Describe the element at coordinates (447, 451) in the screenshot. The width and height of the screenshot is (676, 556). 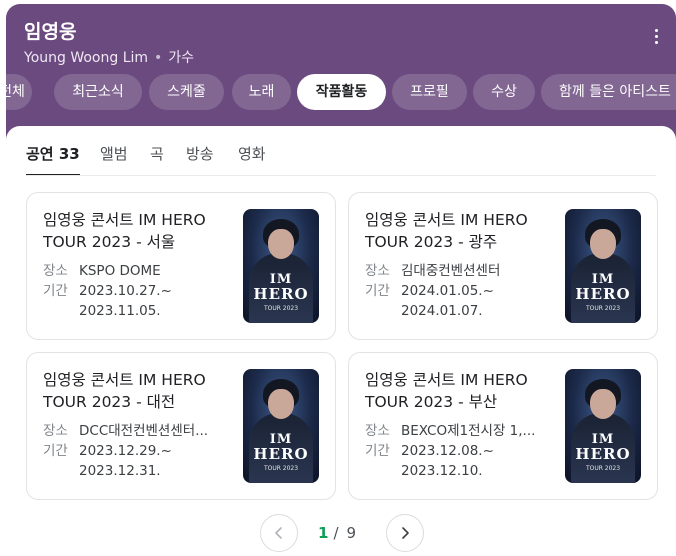
I see `event-start-date: 2023.12.08.~` at that location.